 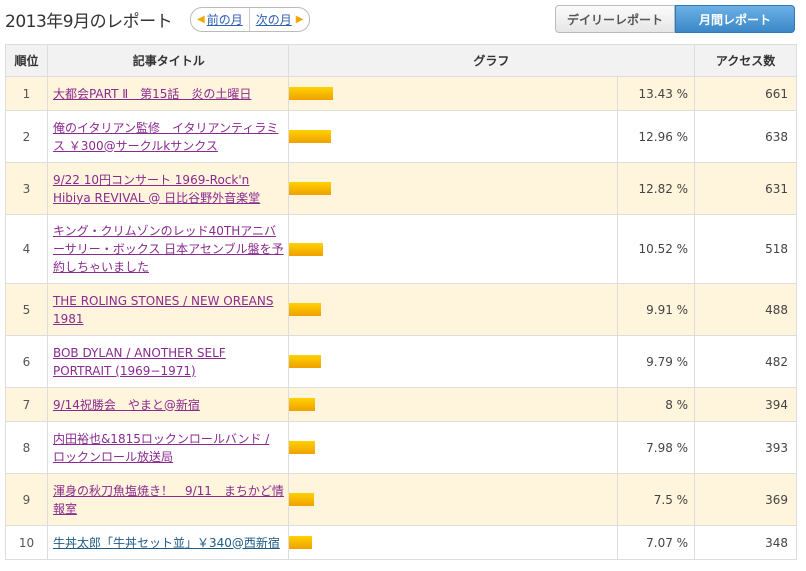 I want to click on rank-cell: 7, so click(x=26, y=404).